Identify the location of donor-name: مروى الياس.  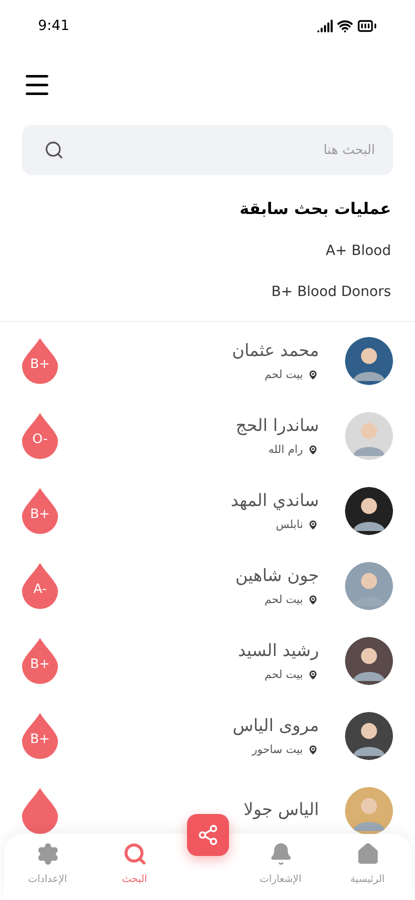
(275, 726).